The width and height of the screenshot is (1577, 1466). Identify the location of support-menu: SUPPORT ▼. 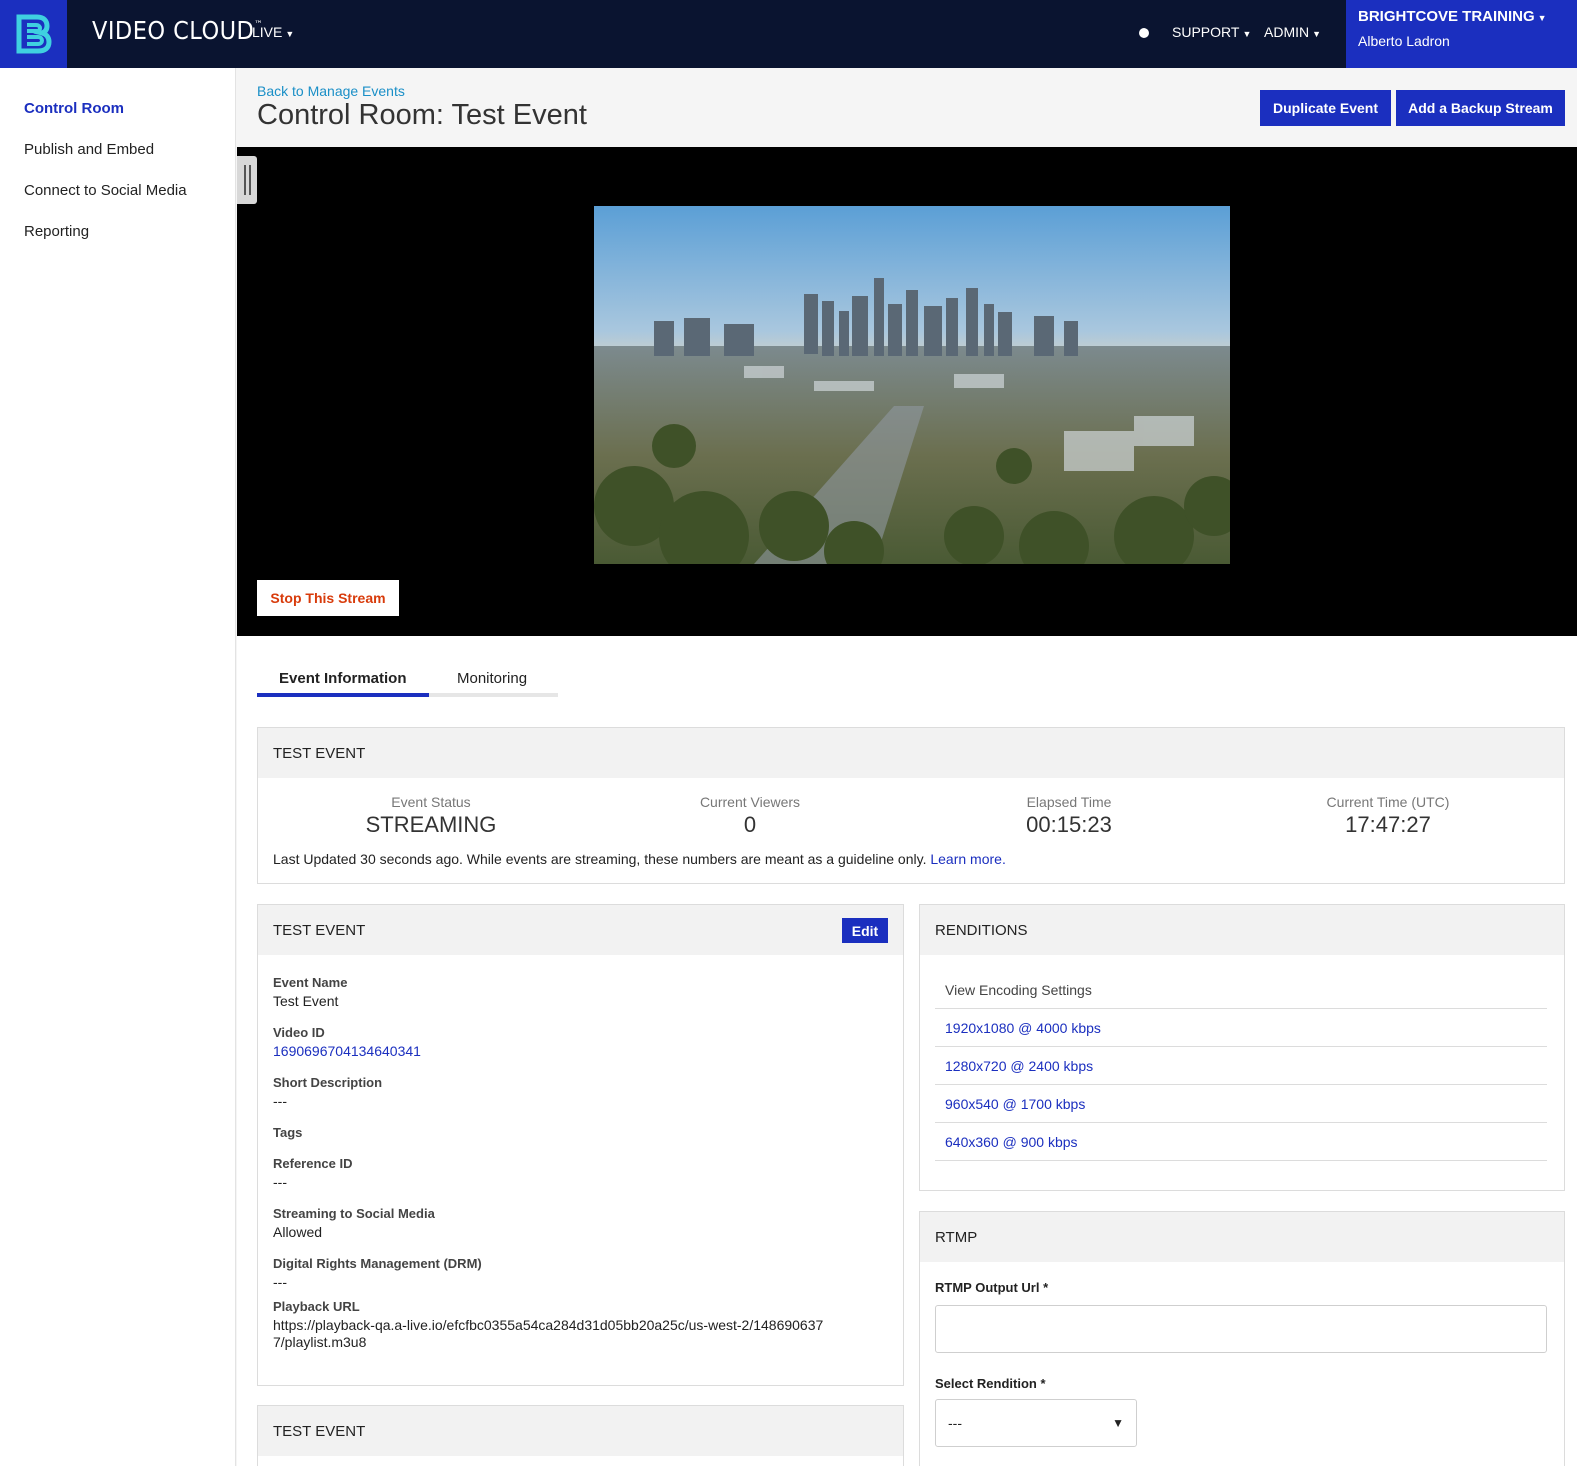
(1211, 32).